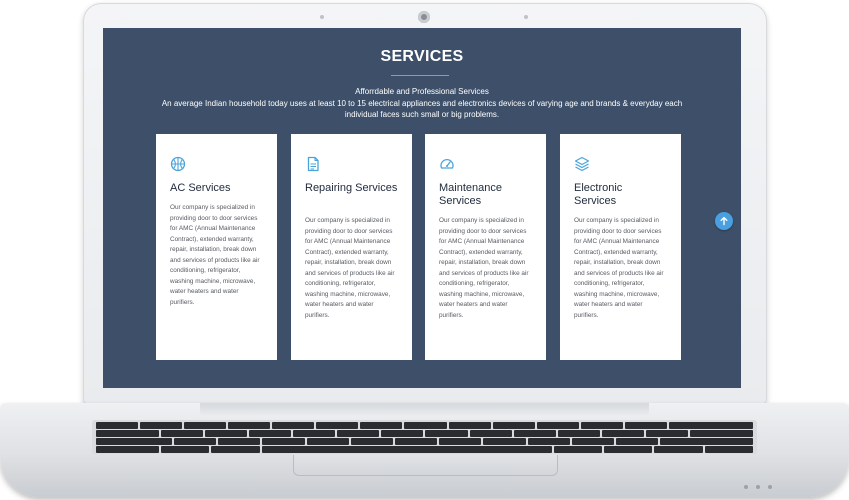 Image resolution: width=849 pixels, height=500 pixels. Describe the element at coordinates (598, 194) in the screenshot. I see `card-title: Electronic Services` at that location.